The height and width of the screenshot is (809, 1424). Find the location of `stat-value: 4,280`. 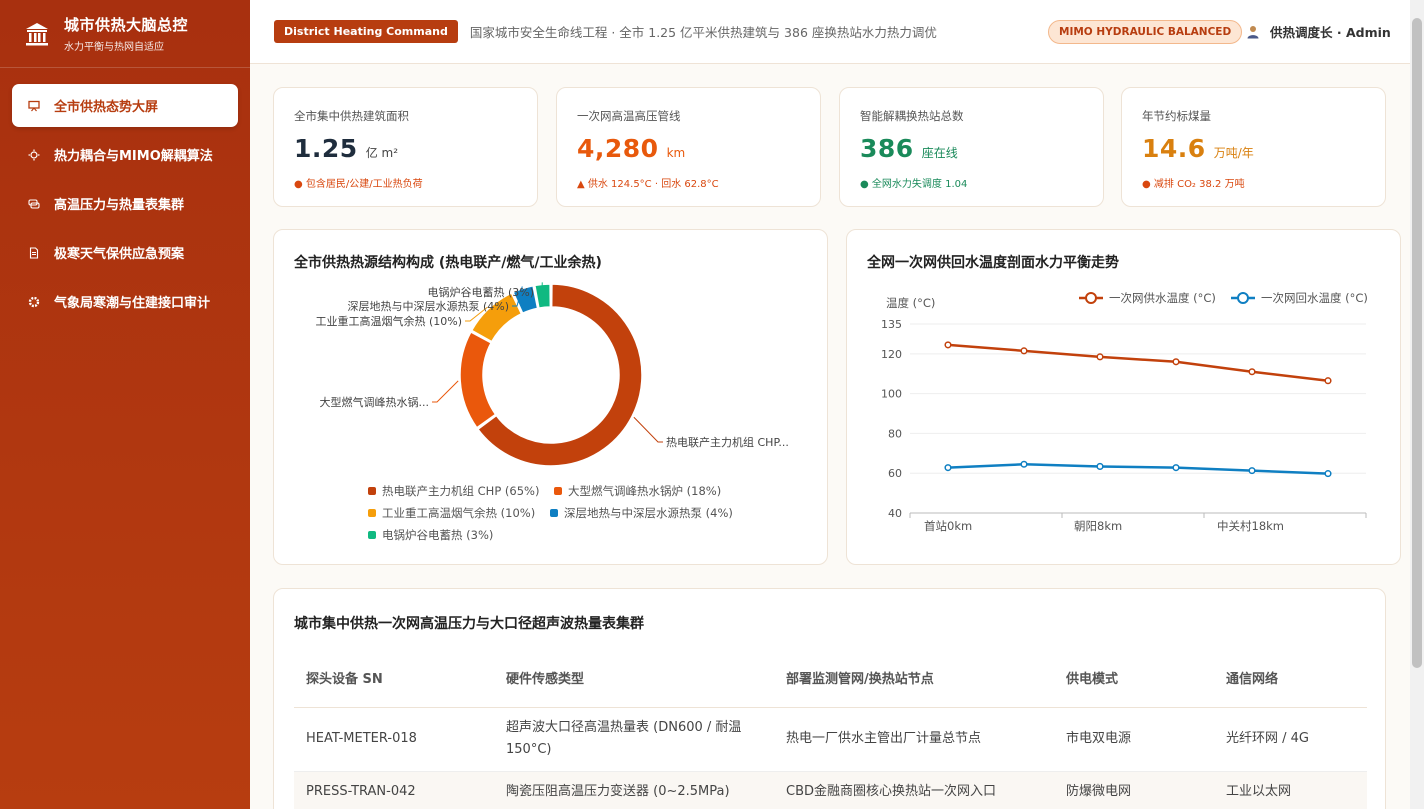

stat-value: 4,280 is located at coordinates (618, 148).